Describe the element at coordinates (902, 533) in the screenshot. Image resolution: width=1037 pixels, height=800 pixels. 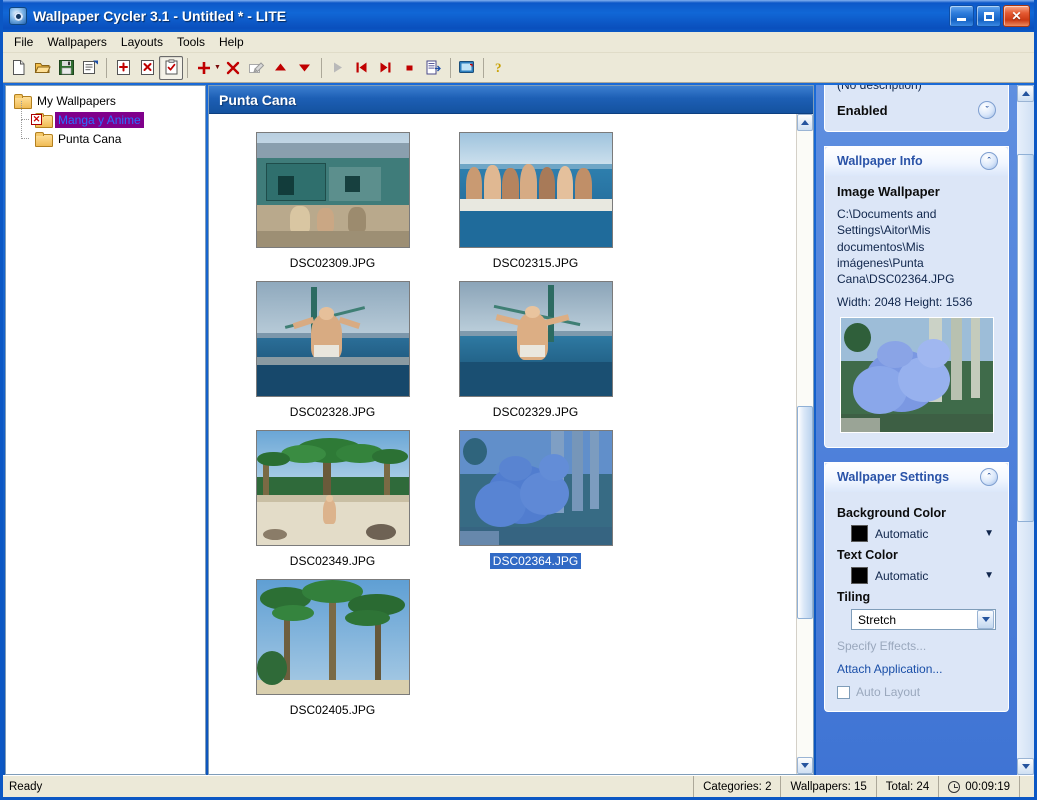
I see `background-color-value: Automatic` at that location.